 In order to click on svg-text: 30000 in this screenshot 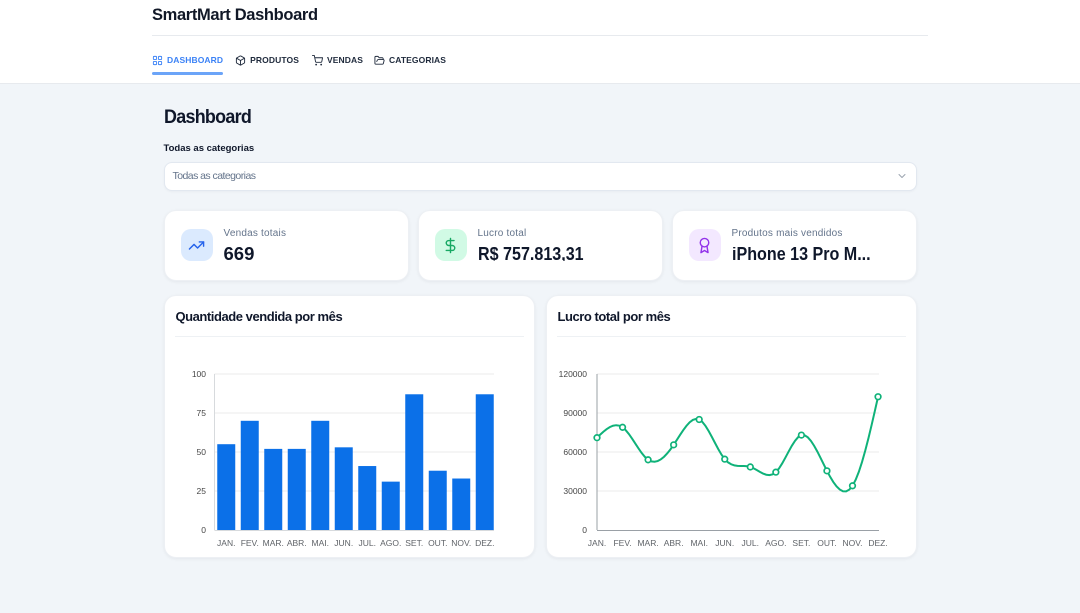, I will do `click(575, 491)`.